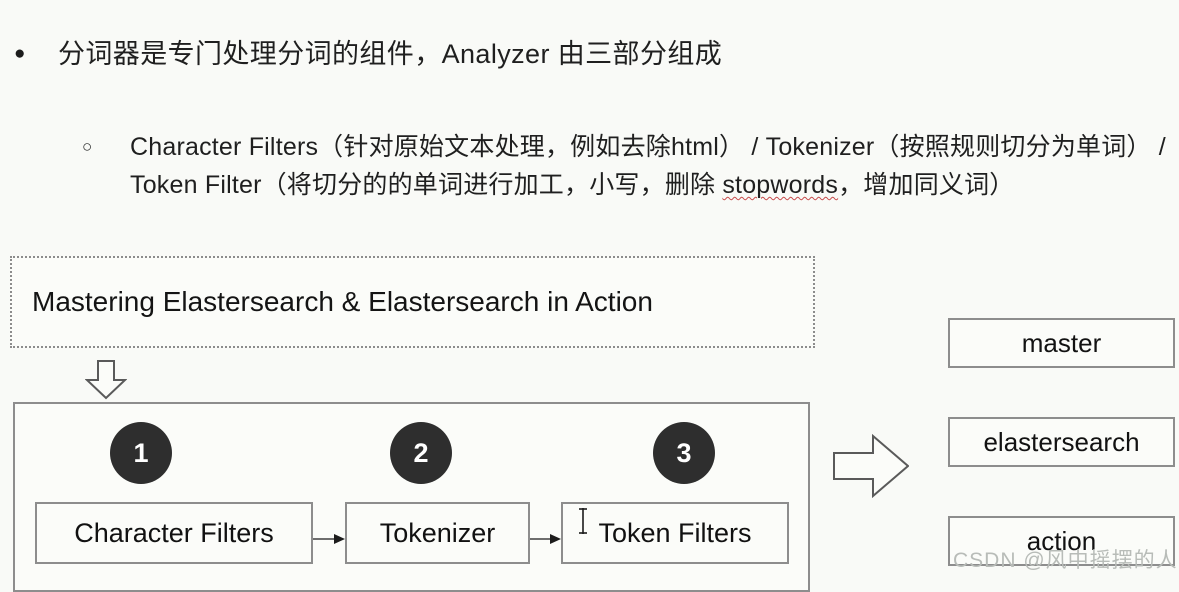  I want to click on pipeline-step-token-filters: Token Filters, so click(675, 533).